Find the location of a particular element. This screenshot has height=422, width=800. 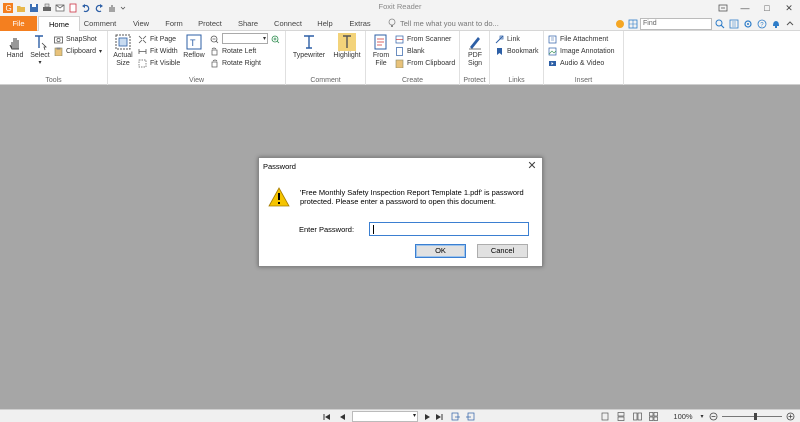

rotate-left-button: Rotate Left is located at coordinates (233, 51).